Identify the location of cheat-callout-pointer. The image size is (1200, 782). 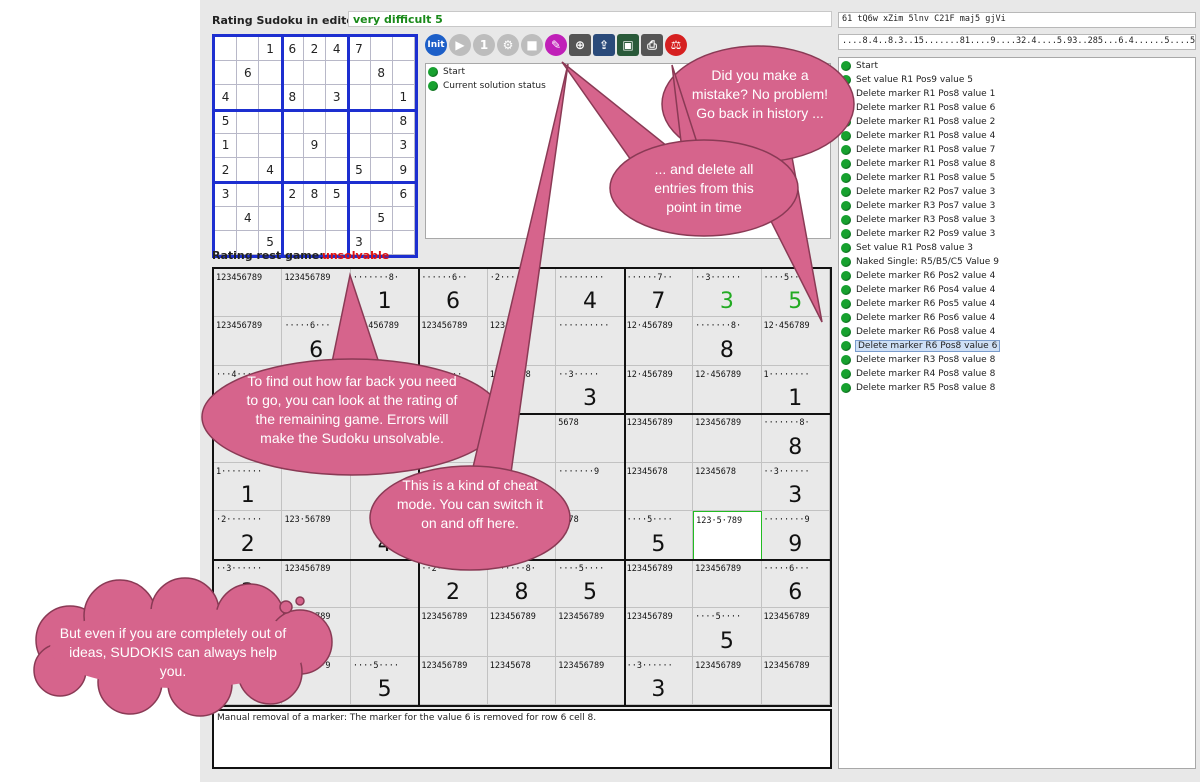
(519, 272).